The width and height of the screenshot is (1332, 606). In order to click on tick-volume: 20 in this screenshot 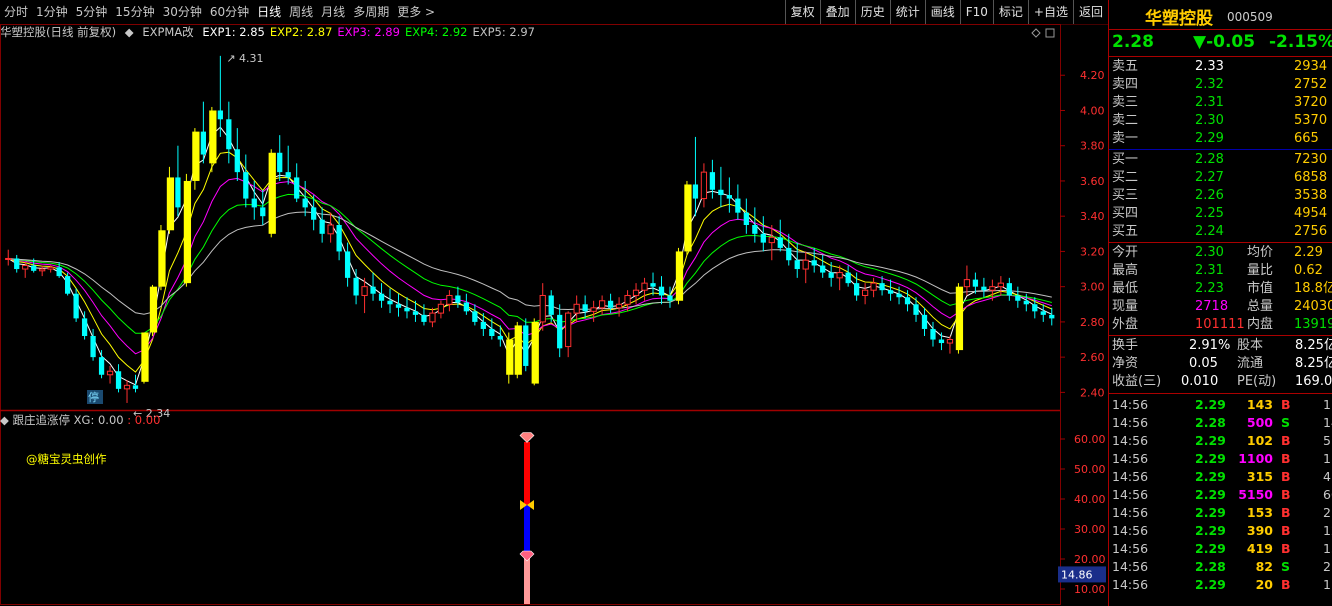, I will do `click(1264, 584)`.